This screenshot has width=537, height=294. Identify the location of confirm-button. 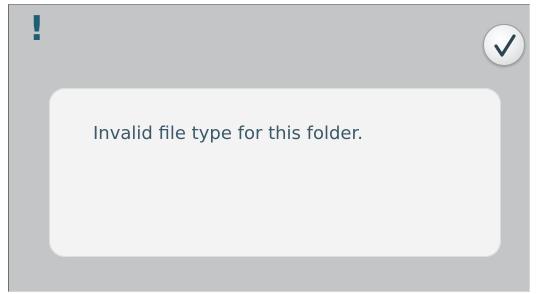
(504, 45).